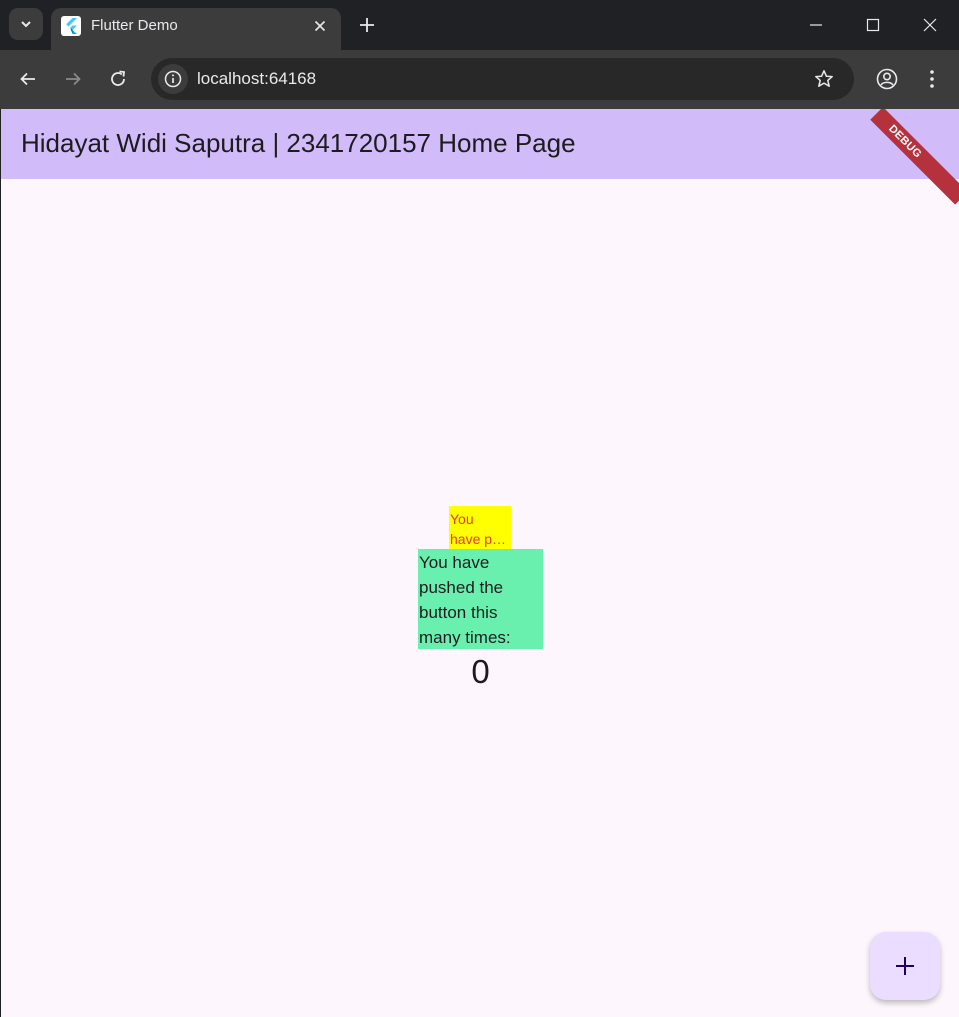 The height and width of the screenshot is (1017, 959). What do you see at coordinates (480, 671) in the screenshot?
I see `counter-value: 0` at bounding box center [480, 671].